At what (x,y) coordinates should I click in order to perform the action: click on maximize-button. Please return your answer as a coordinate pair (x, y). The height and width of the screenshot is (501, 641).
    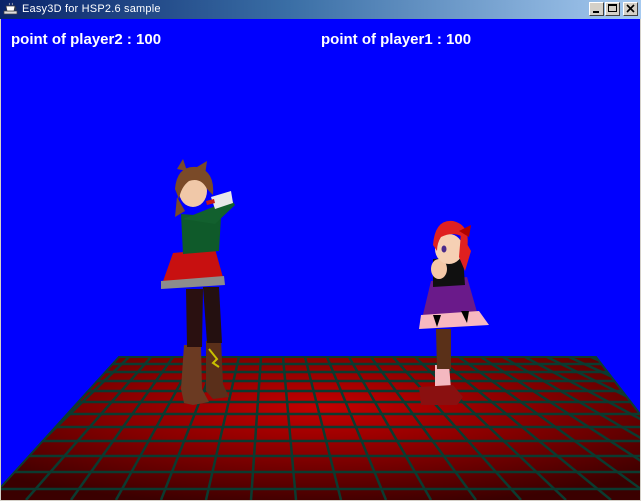
    Looking at the image, I should click on (612, 9).